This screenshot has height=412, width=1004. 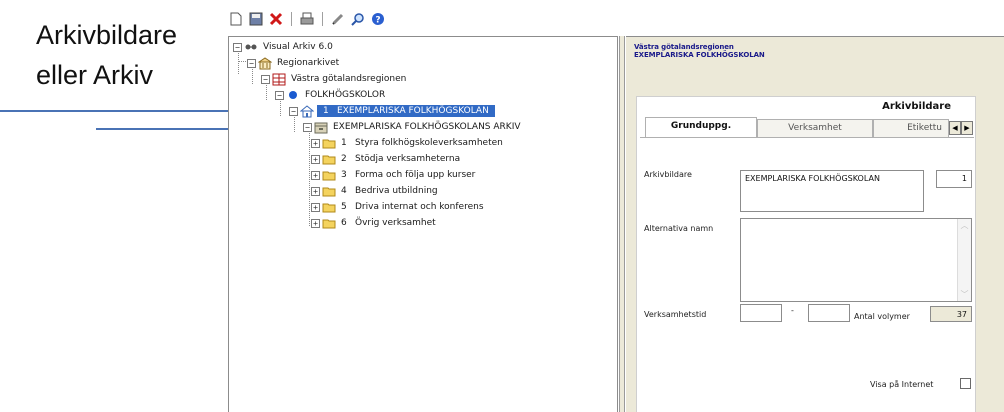 I want to click on tree-node-label-selected: 1 EXEMPLARISKA FOLKHÖGSKOLAN, so click(x=406, y=111).